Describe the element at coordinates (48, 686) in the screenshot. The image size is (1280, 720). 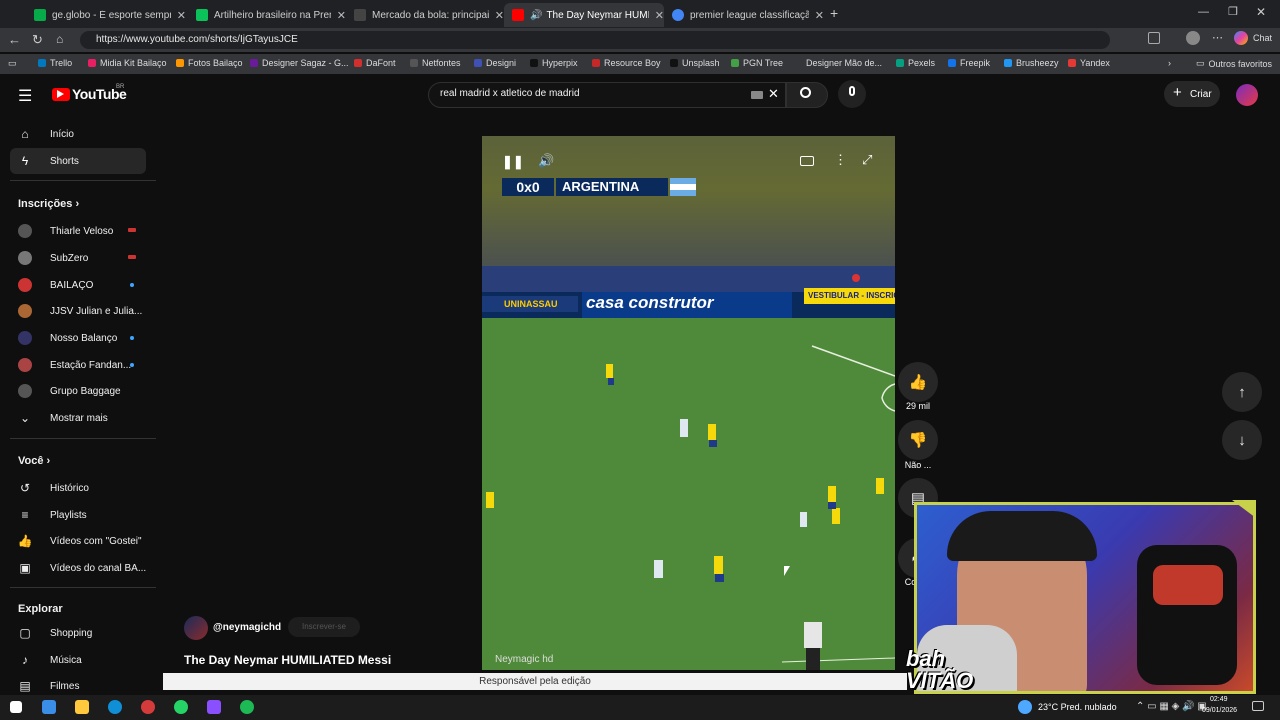
I see `sidebar-item-movies: ▤ Filmes` at that location.